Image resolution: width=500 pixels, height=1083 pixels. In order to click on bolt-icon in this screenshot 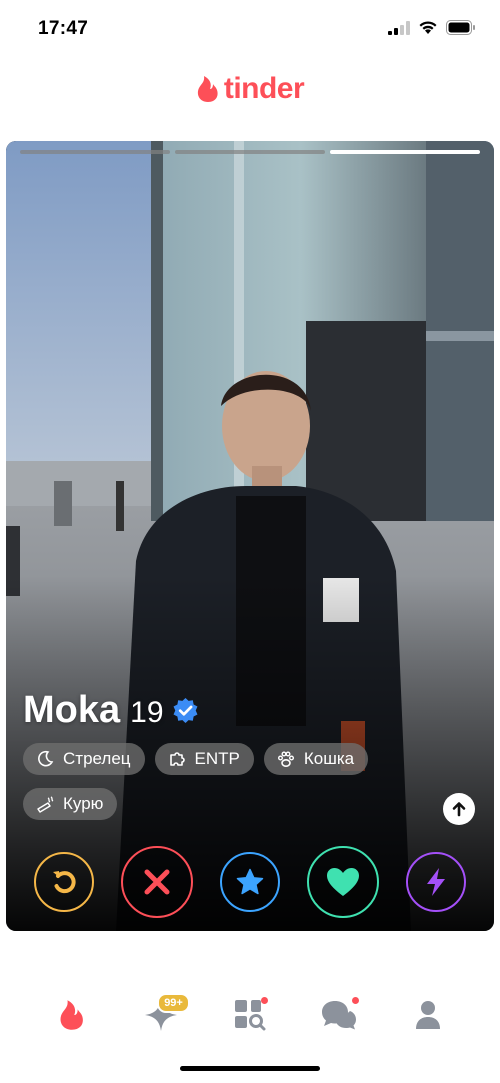, I will do `click(436, 882)`.